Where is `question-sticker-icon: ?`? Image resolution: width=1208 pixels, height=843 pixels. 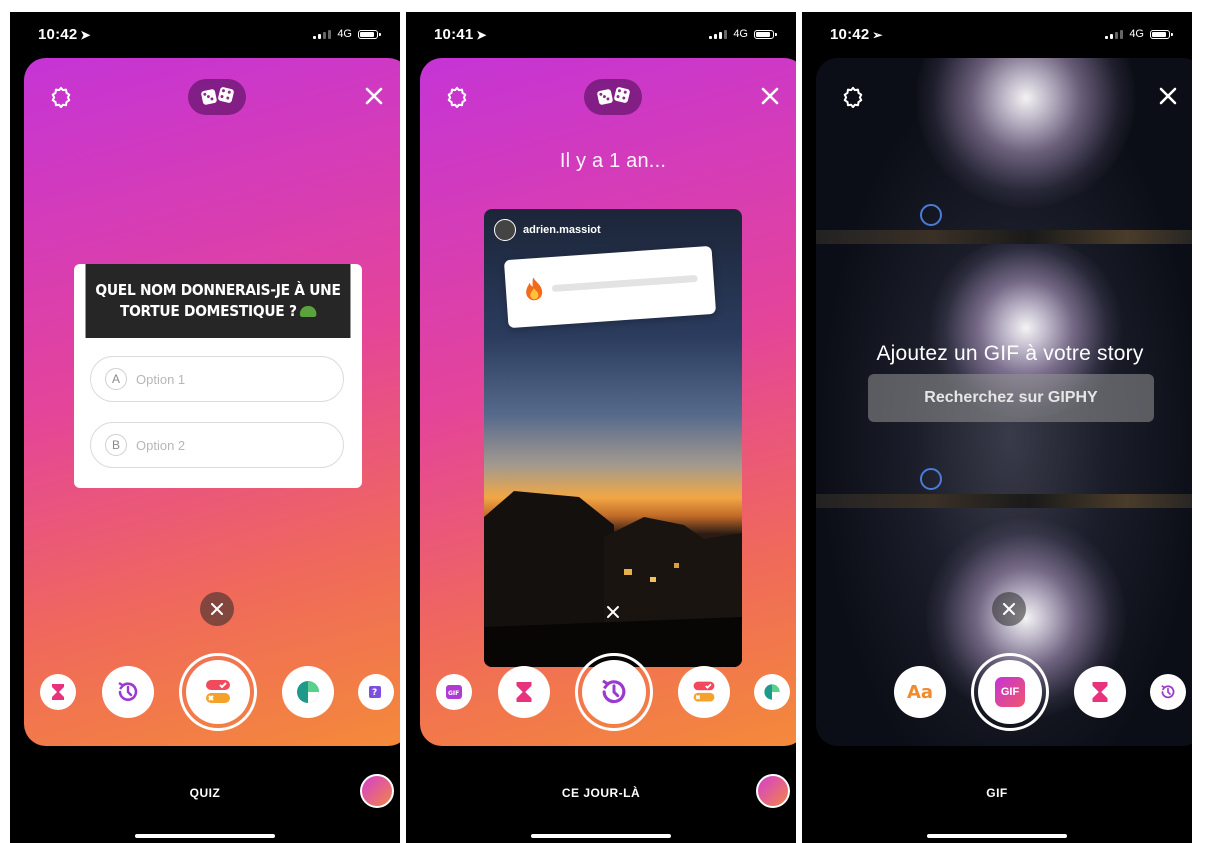
question-sticker-icon: ? is located at coordinates (375, 692).